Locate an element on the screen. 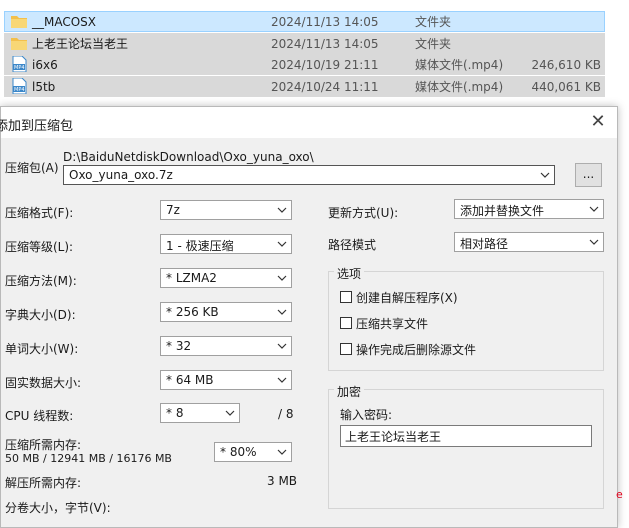 This screenshot has height=528, width=629. cpu-max: / 8 is located at coordinates (286, 414).